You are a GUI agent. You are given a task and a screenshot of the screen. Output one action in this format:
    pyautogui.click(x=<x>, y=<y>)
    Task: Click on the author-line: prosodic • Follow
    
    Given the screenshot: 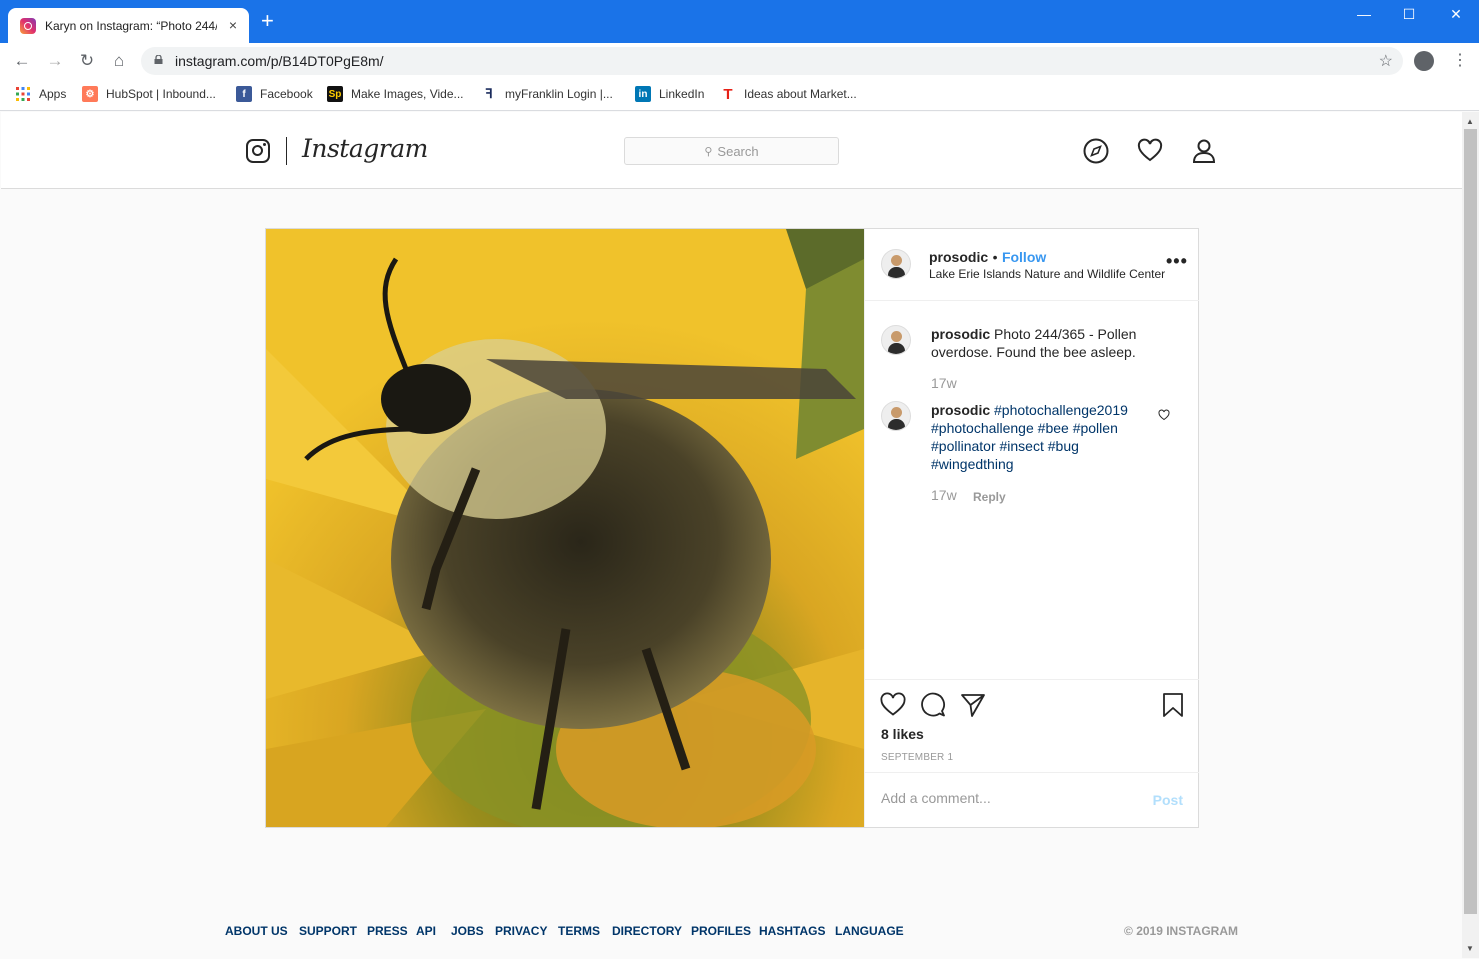 What is the action you would take?
    pyautogui.click(x=987, y=258)
    